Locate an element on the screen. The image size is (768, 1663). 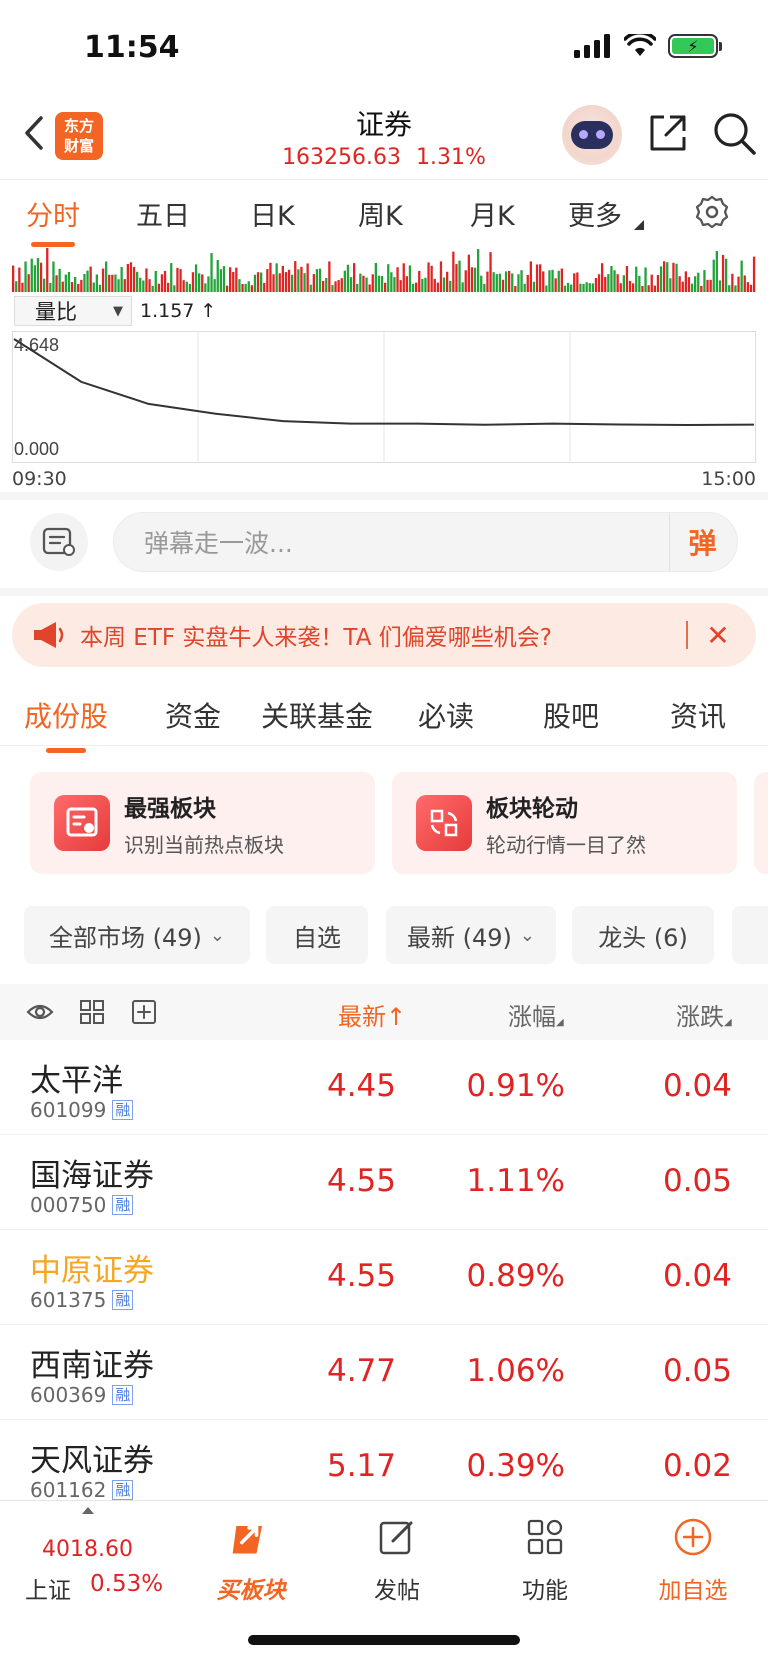
feature-card-subtitle: 识别当前热点板块 is located at coordinates (204, 844).